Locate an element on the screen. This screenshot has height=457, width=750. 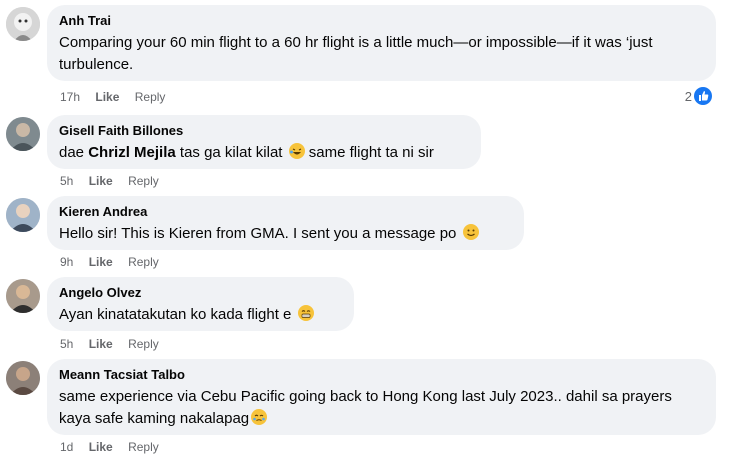
commenter-name: Anh Trai is located at coordinates (381, 21).